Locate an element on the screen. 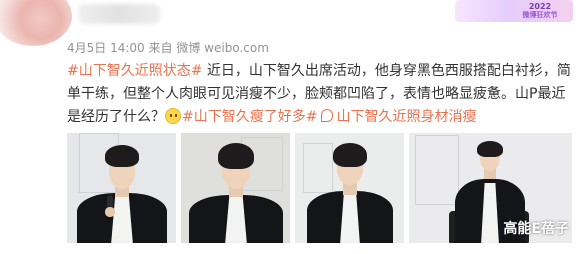 The height and width of the screenshot is (254, 579). festival-badge-text: 2022 微博狂欢节 is located at coordinates (540, 11).